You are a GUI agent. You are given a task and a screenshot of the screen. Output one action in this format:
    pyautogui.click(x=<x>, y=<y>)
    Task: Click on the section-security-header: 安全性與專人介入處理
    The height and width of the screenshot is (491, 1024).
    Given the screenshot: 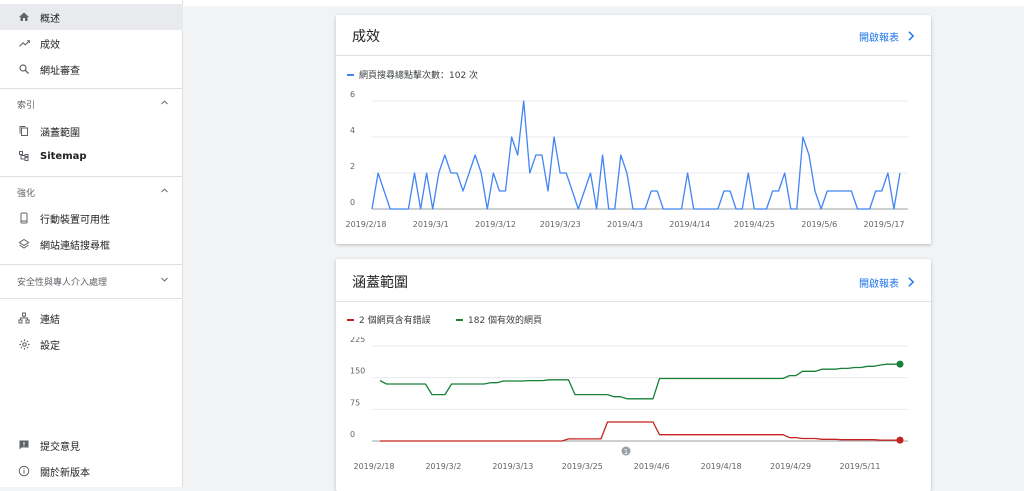 What is the action you would take?
    pyautogui.click(x=91, y=281)
    